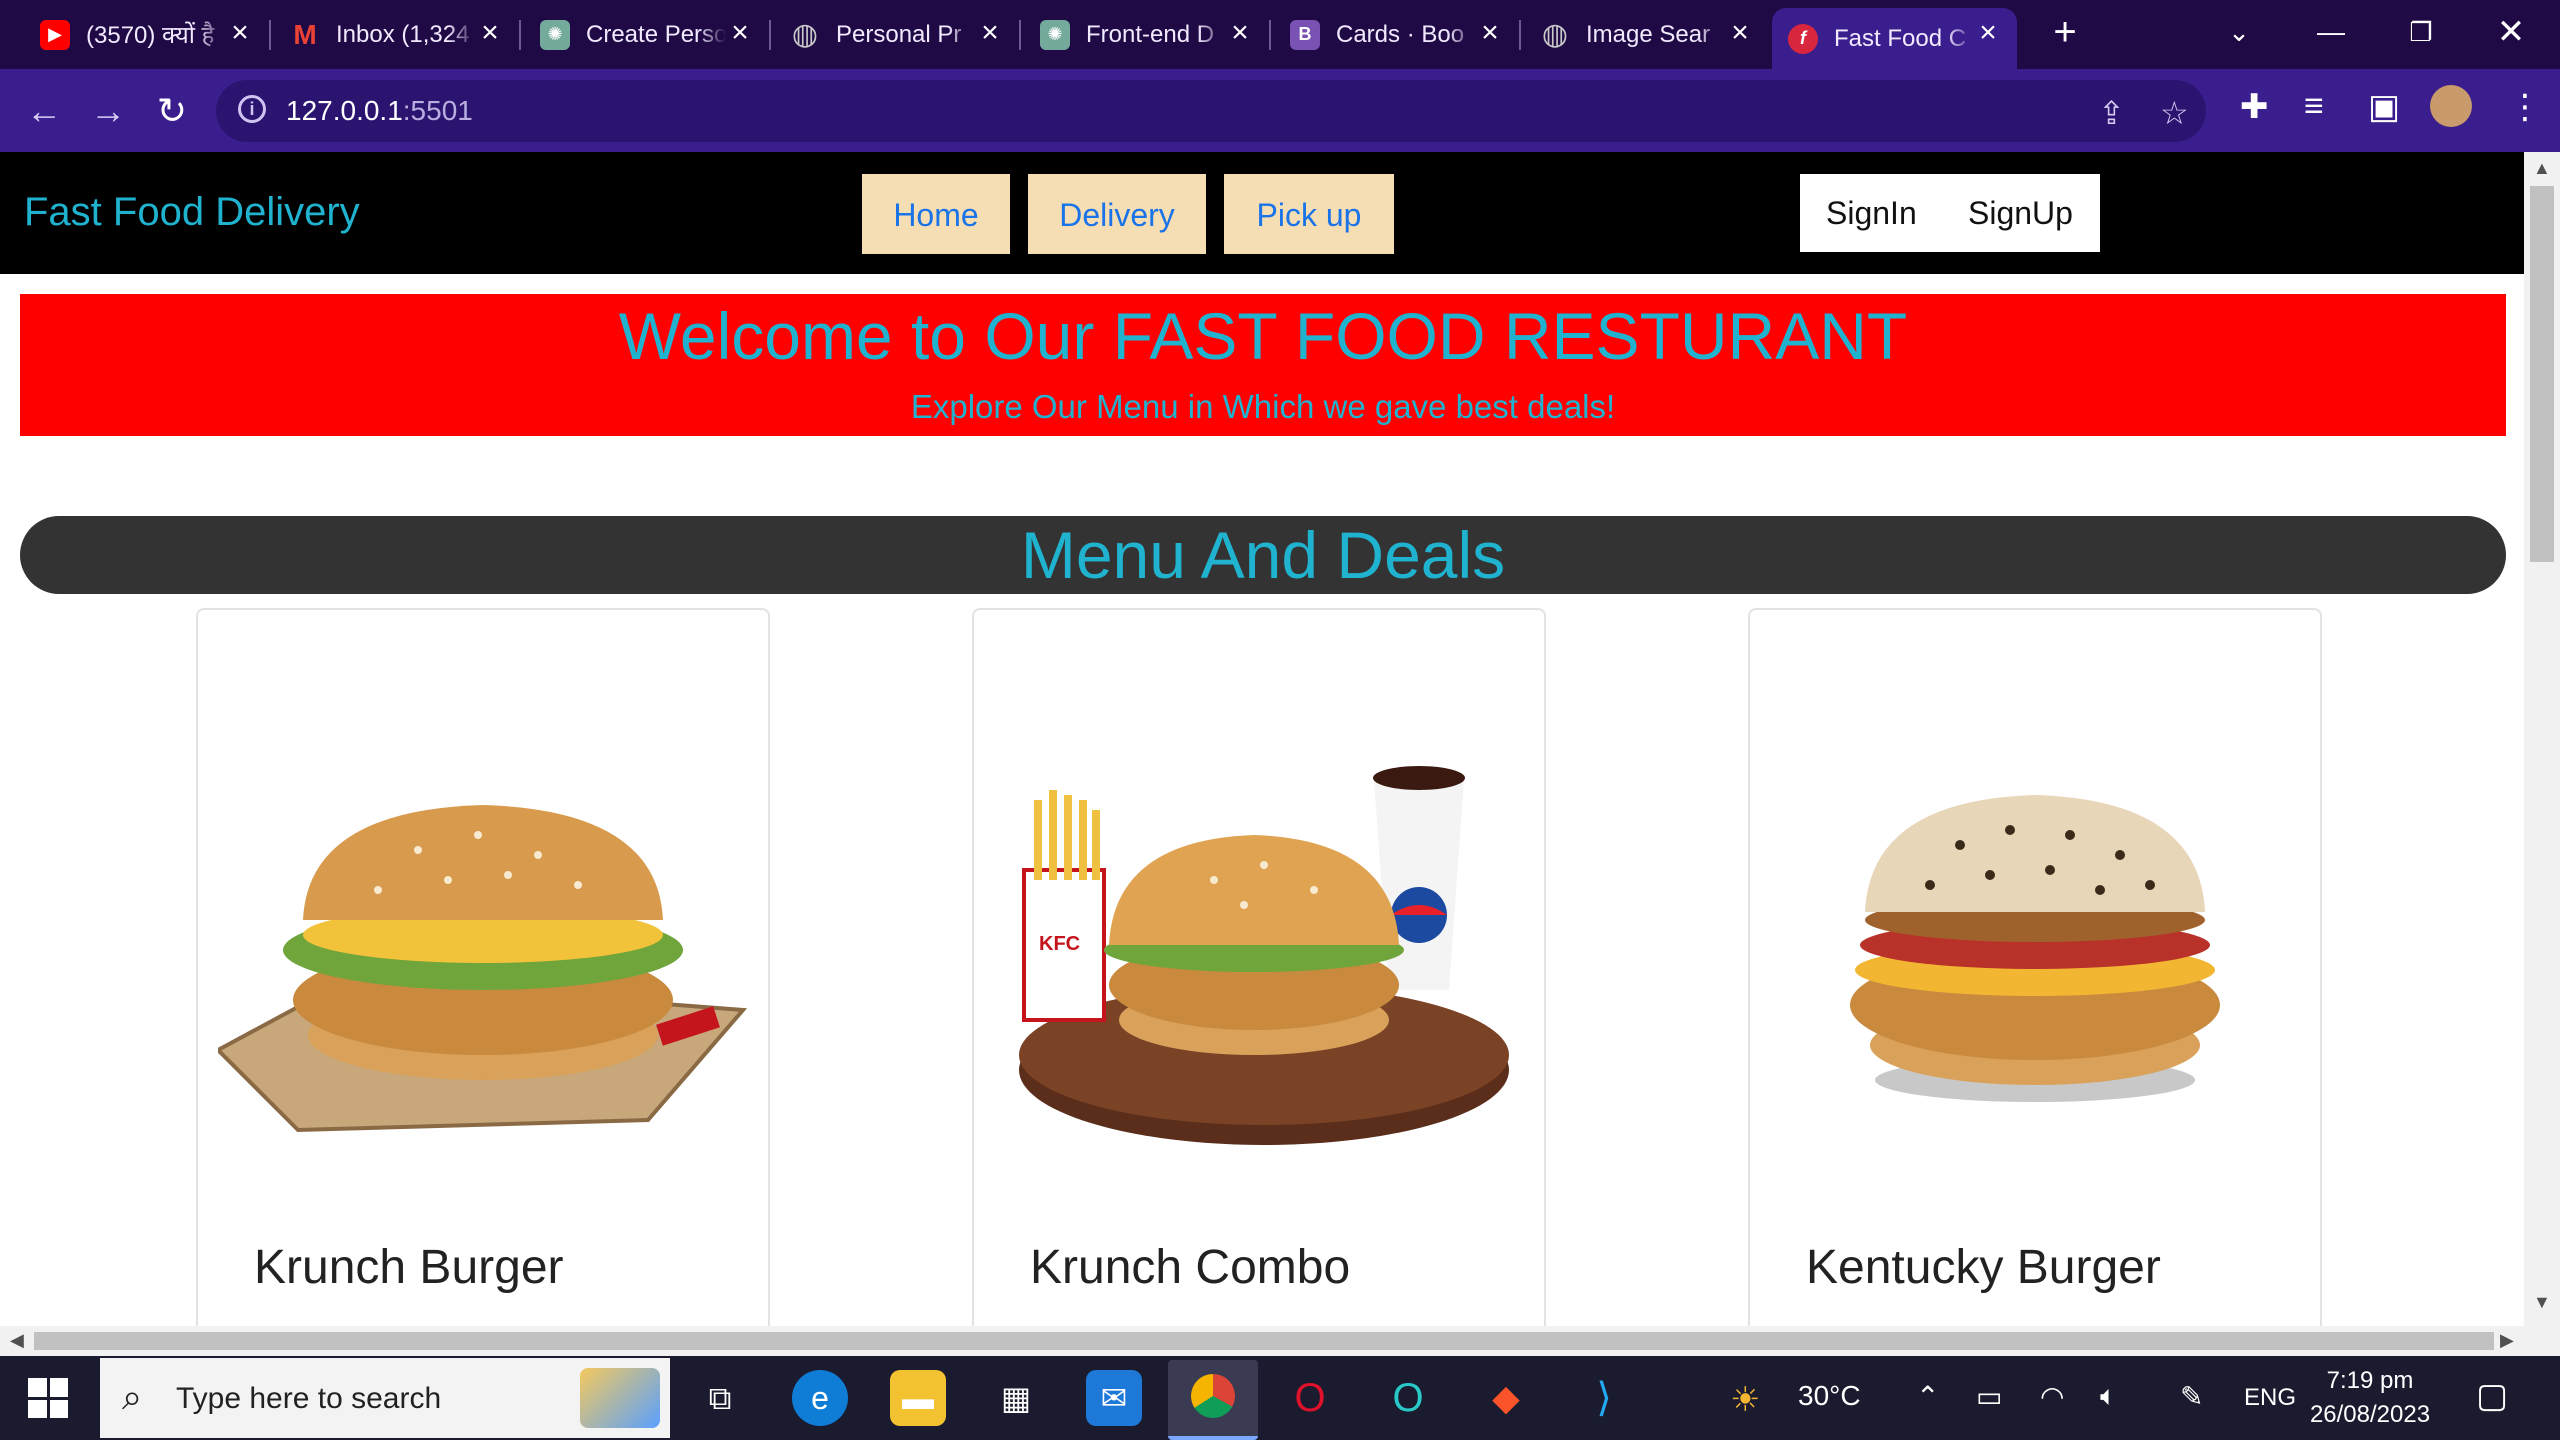 This screenshot has height=1440, width=2560. What do you see at coordinates (1894, 38) in the screenshot?
I see `tab-fast-food-active: f Fast Food C ×` at bounding box center [1894, 38].